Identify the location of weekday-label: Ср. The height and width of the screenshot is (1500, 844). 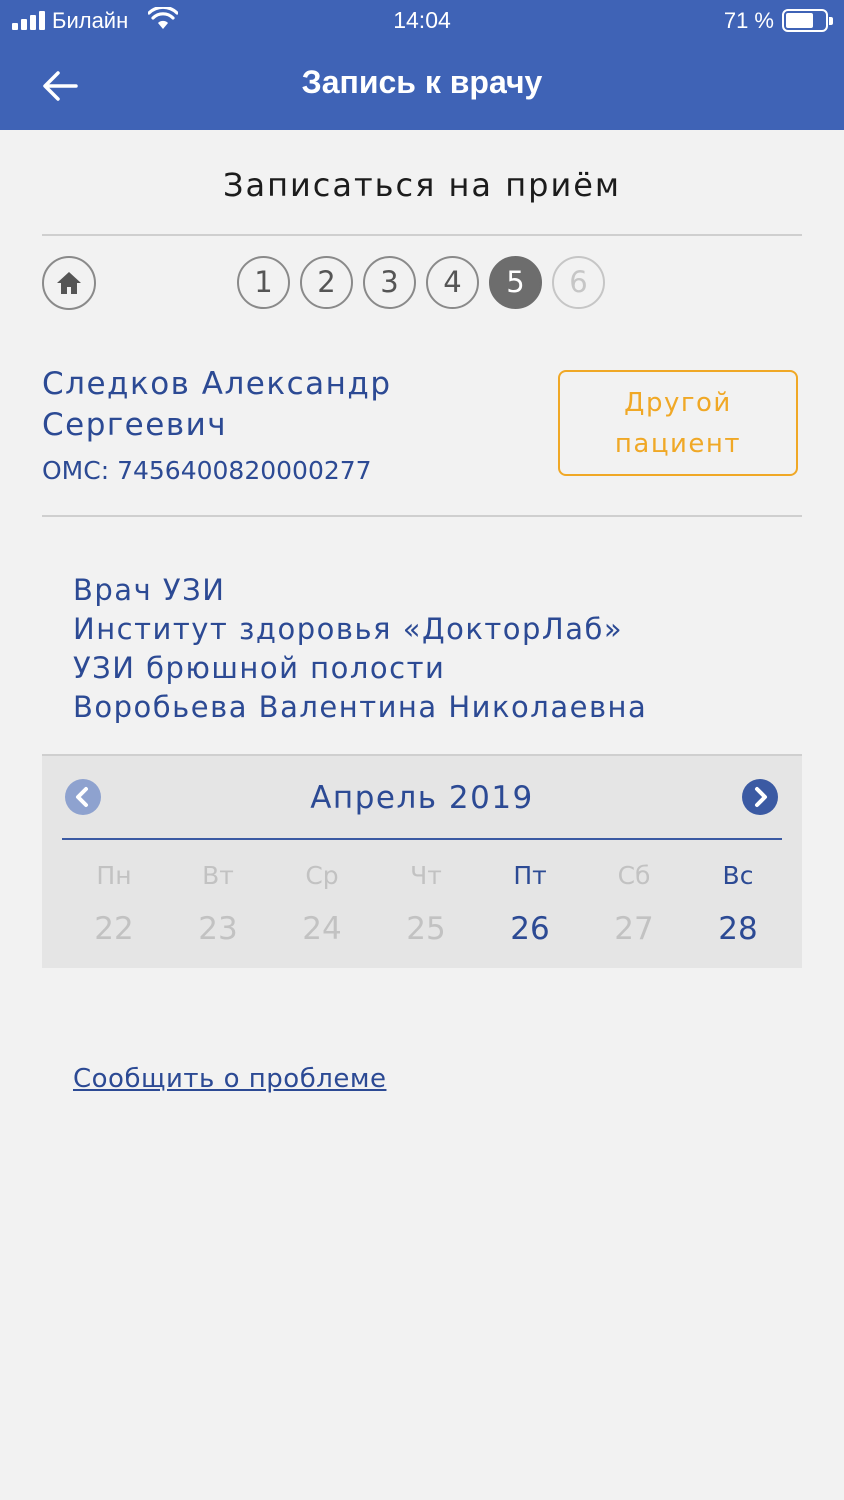
(322, 875).